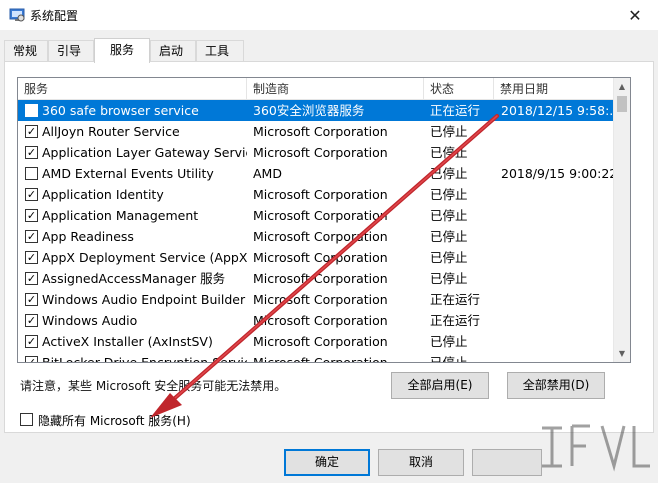 This screenshot has height=483, width=658. Describe the element at coordinates (622, 104) in the screenshot. I see `scroll-thumb` at that location.